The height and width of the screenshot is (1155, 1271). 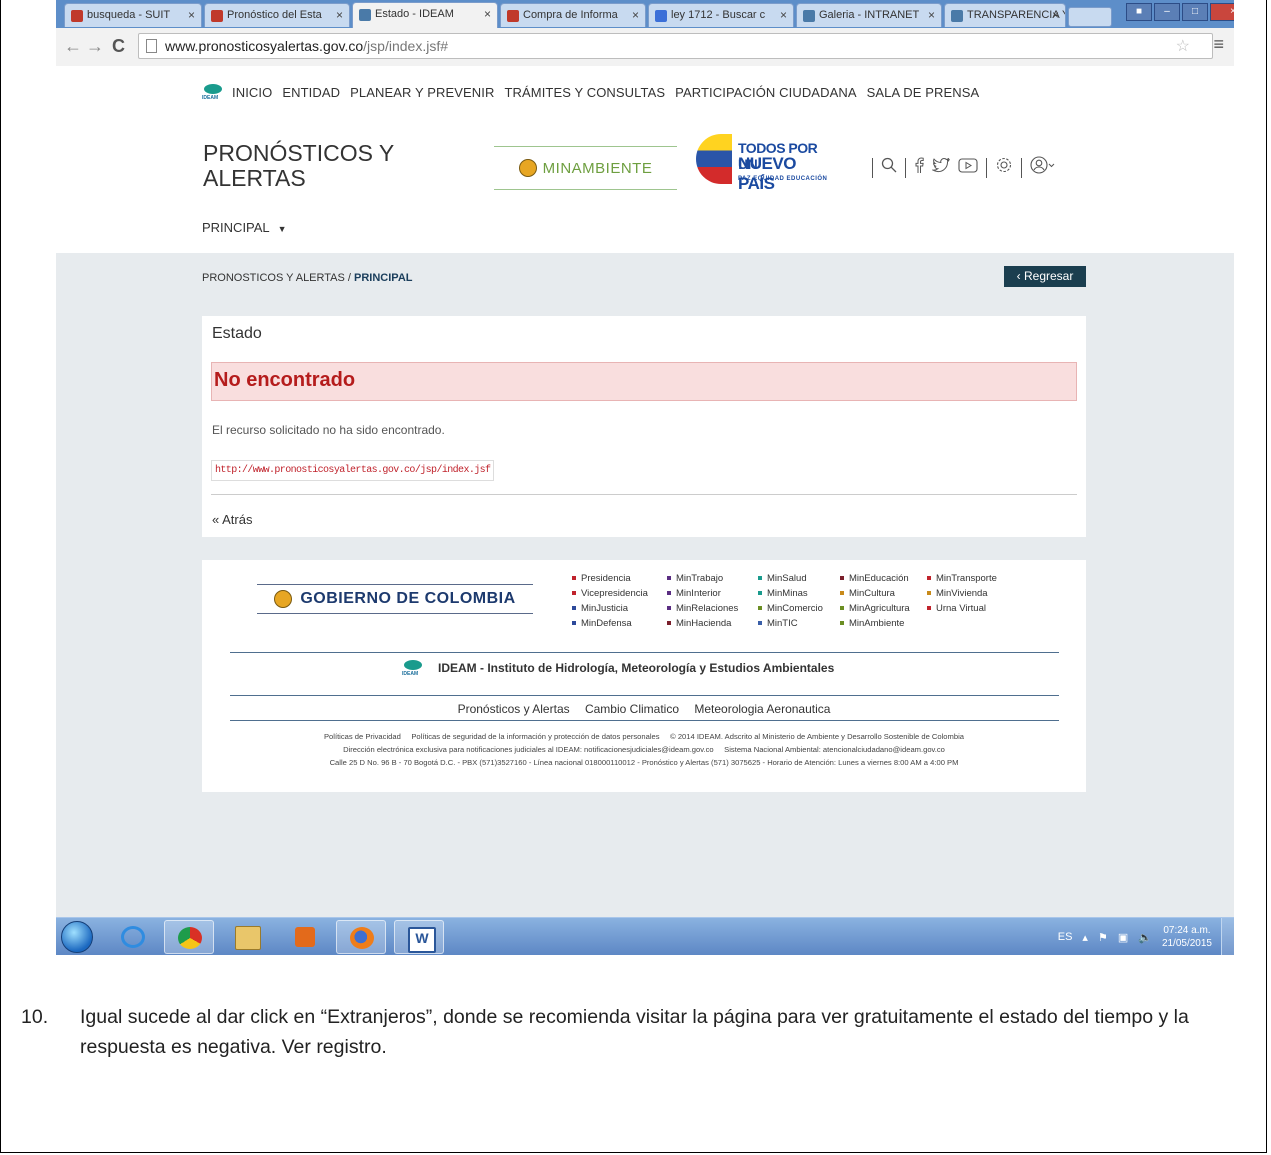 I want to click on browser-tab: ley 1712 - Buscar c ×, so click(x=721, y=15).